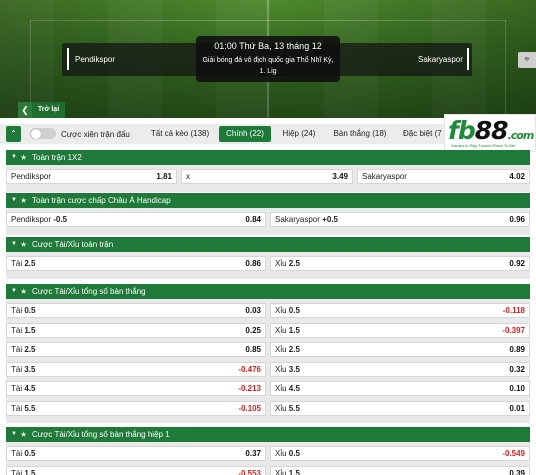  Describe the element at coordinates (91, 176) in the screenshot. I see `odds-cell: Pendikspor 1.81` at that location.